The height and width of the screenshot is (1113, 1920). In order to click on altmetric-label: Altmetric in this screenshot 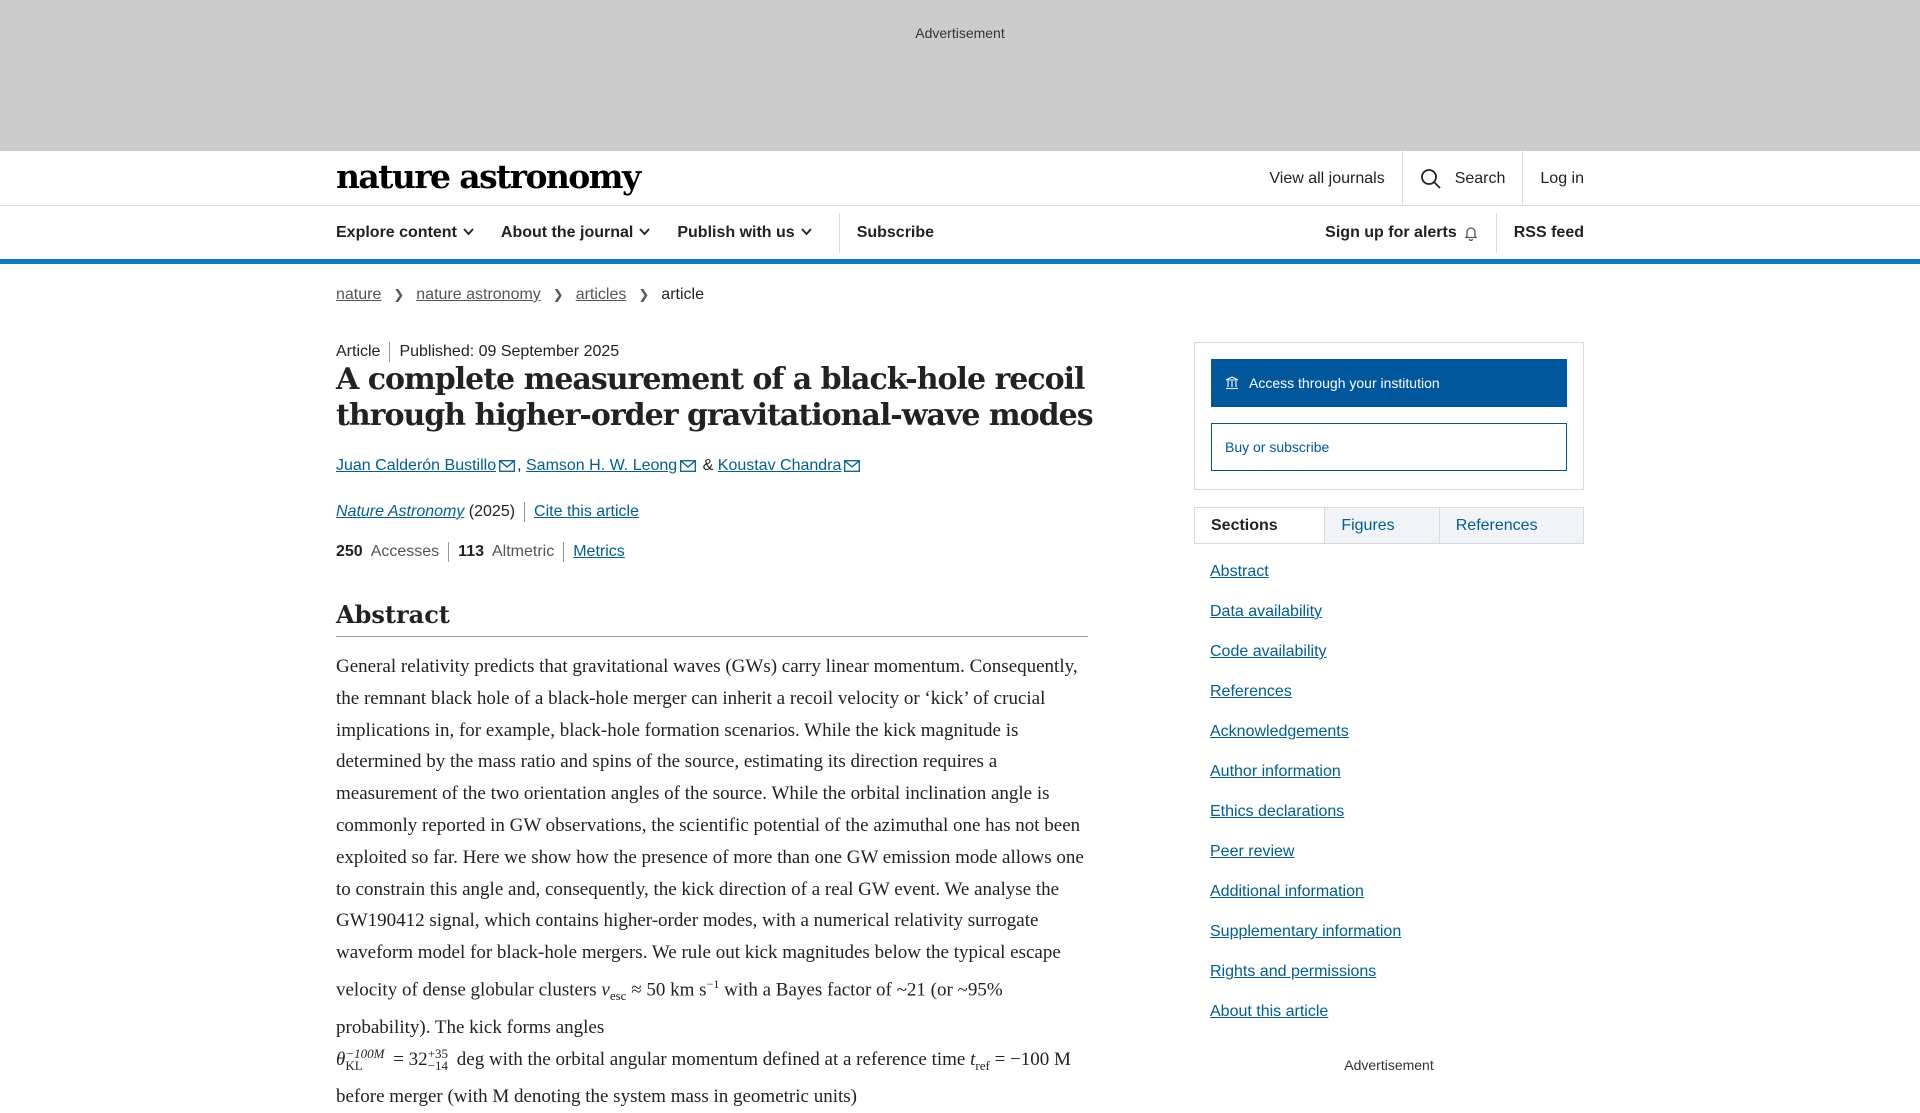, I will do `click(523, 551)`.